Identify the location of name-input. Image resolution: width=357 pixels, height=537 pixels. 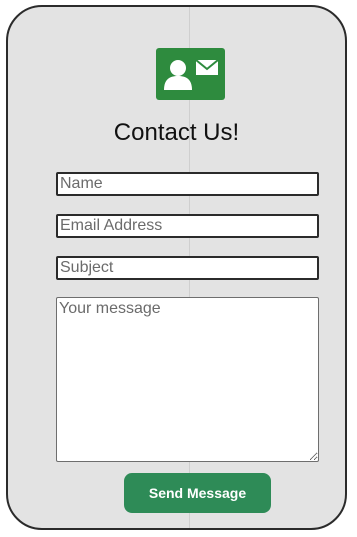
(187, 184).